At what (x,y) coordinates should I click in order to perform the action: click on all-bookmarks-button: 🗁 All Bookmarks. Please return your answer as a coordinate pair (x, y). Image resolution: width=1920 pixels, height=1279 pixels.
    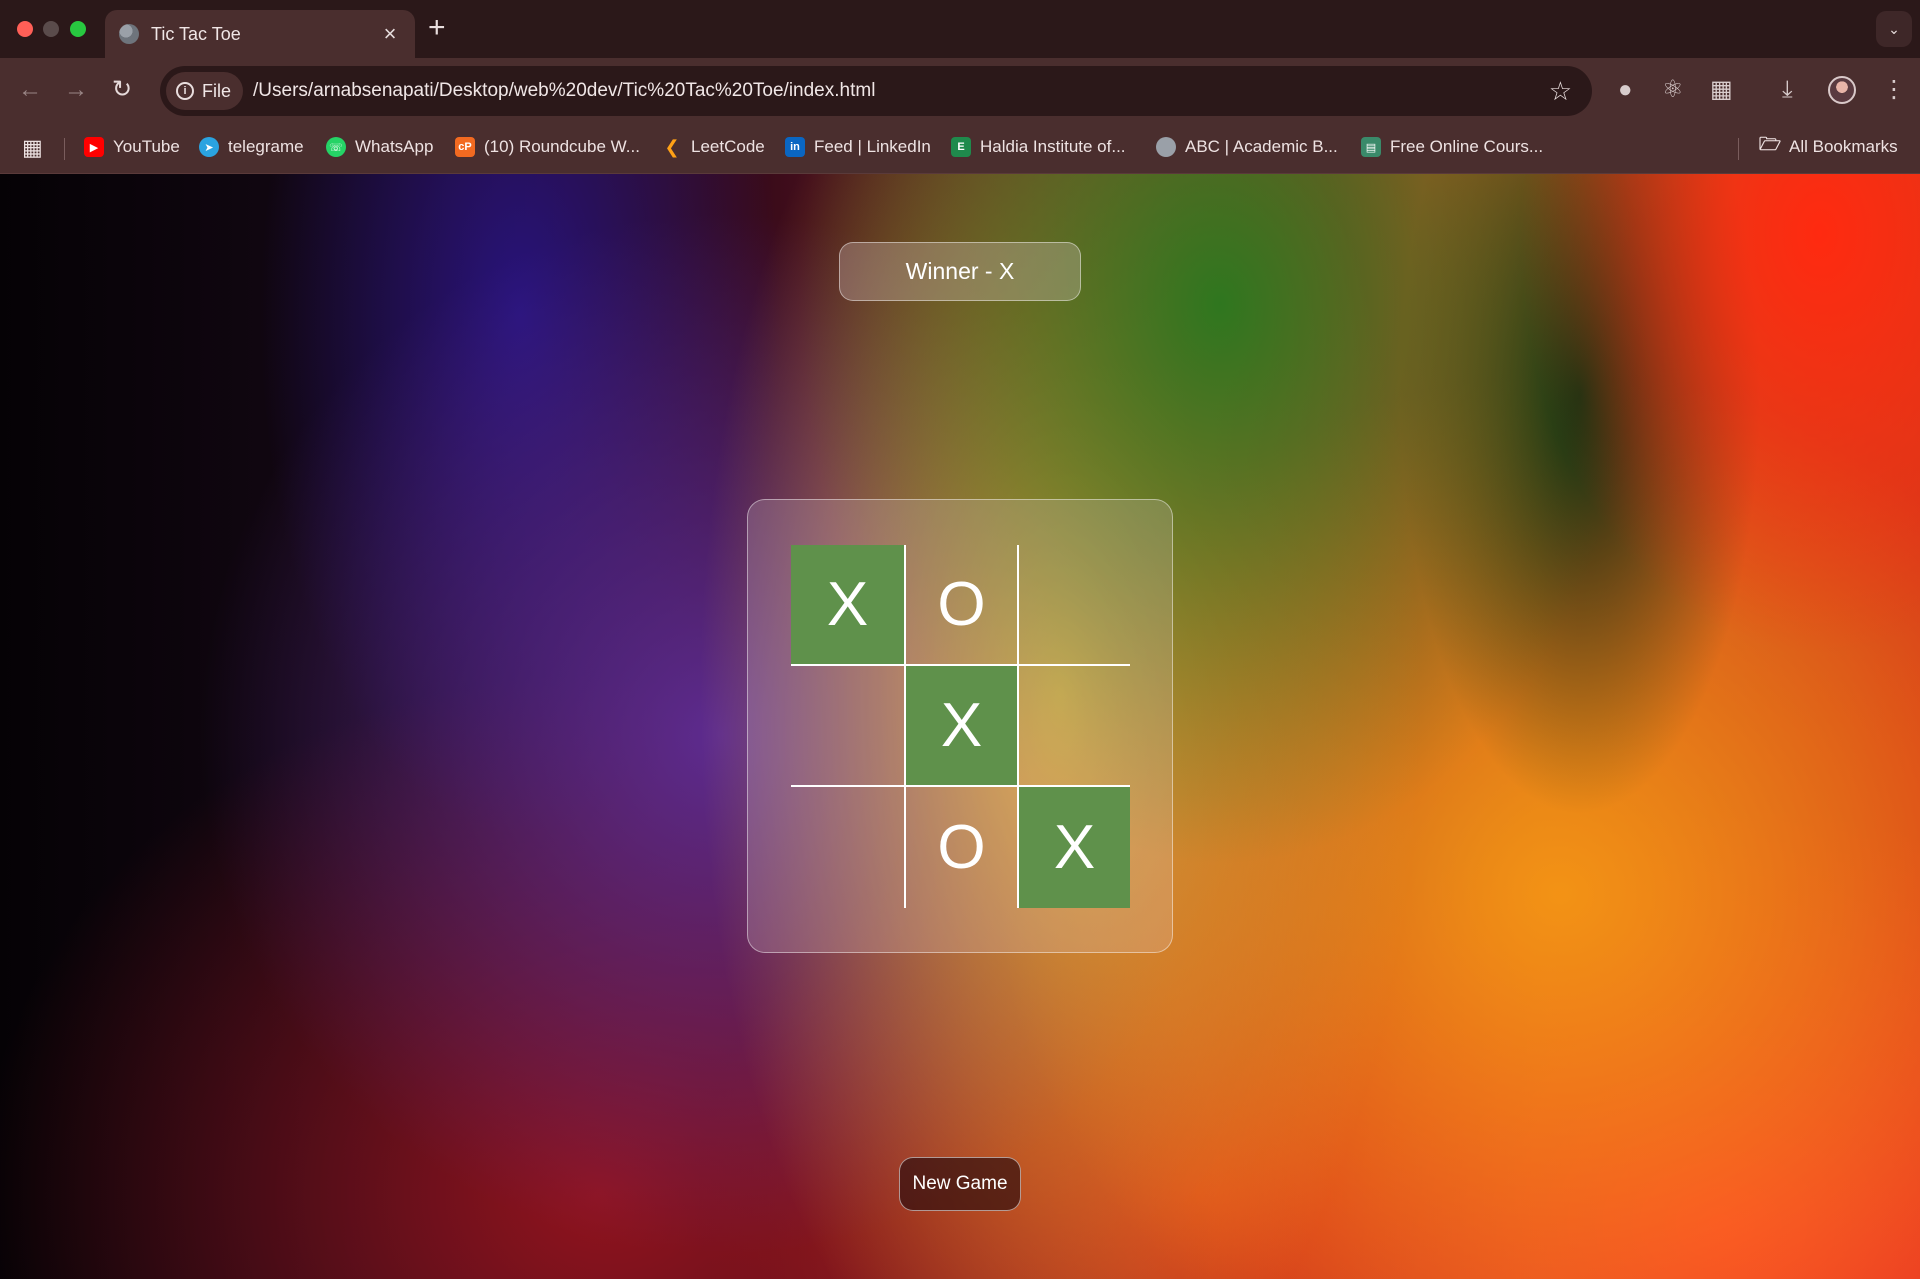
    Looking at the image, I should click on (1828, 145).